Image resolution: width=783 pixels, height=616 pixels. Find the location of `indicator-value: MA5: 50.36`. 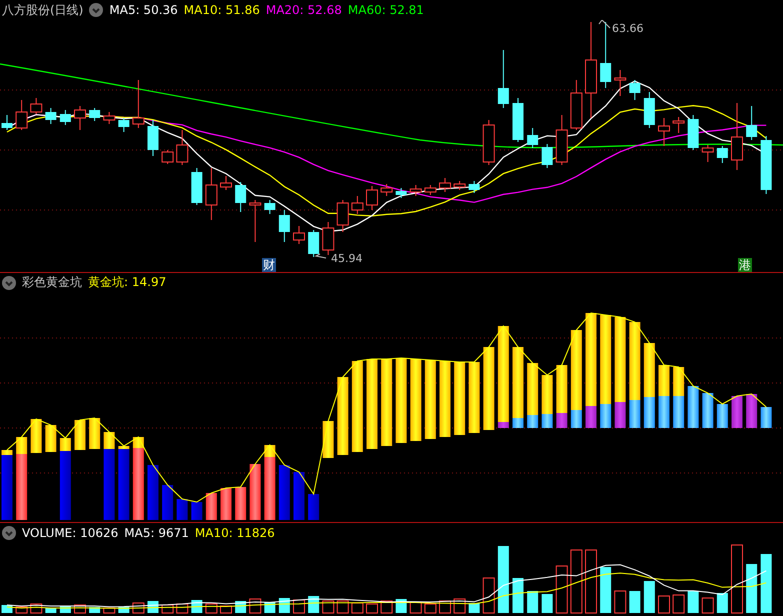

indicator-value: MA5: 50.36 is located at coordinates (143, 10).